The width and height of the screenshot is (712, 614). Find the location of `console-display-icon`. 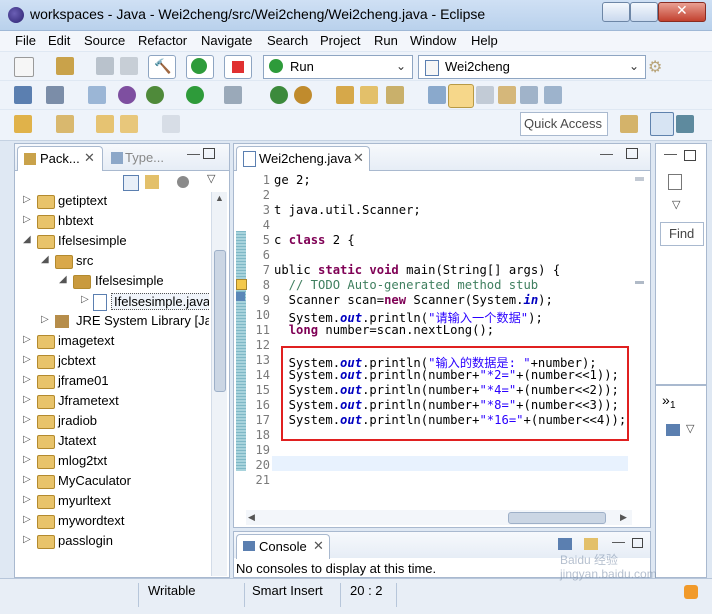

console-display-icon is located at coordinates (565, 544).